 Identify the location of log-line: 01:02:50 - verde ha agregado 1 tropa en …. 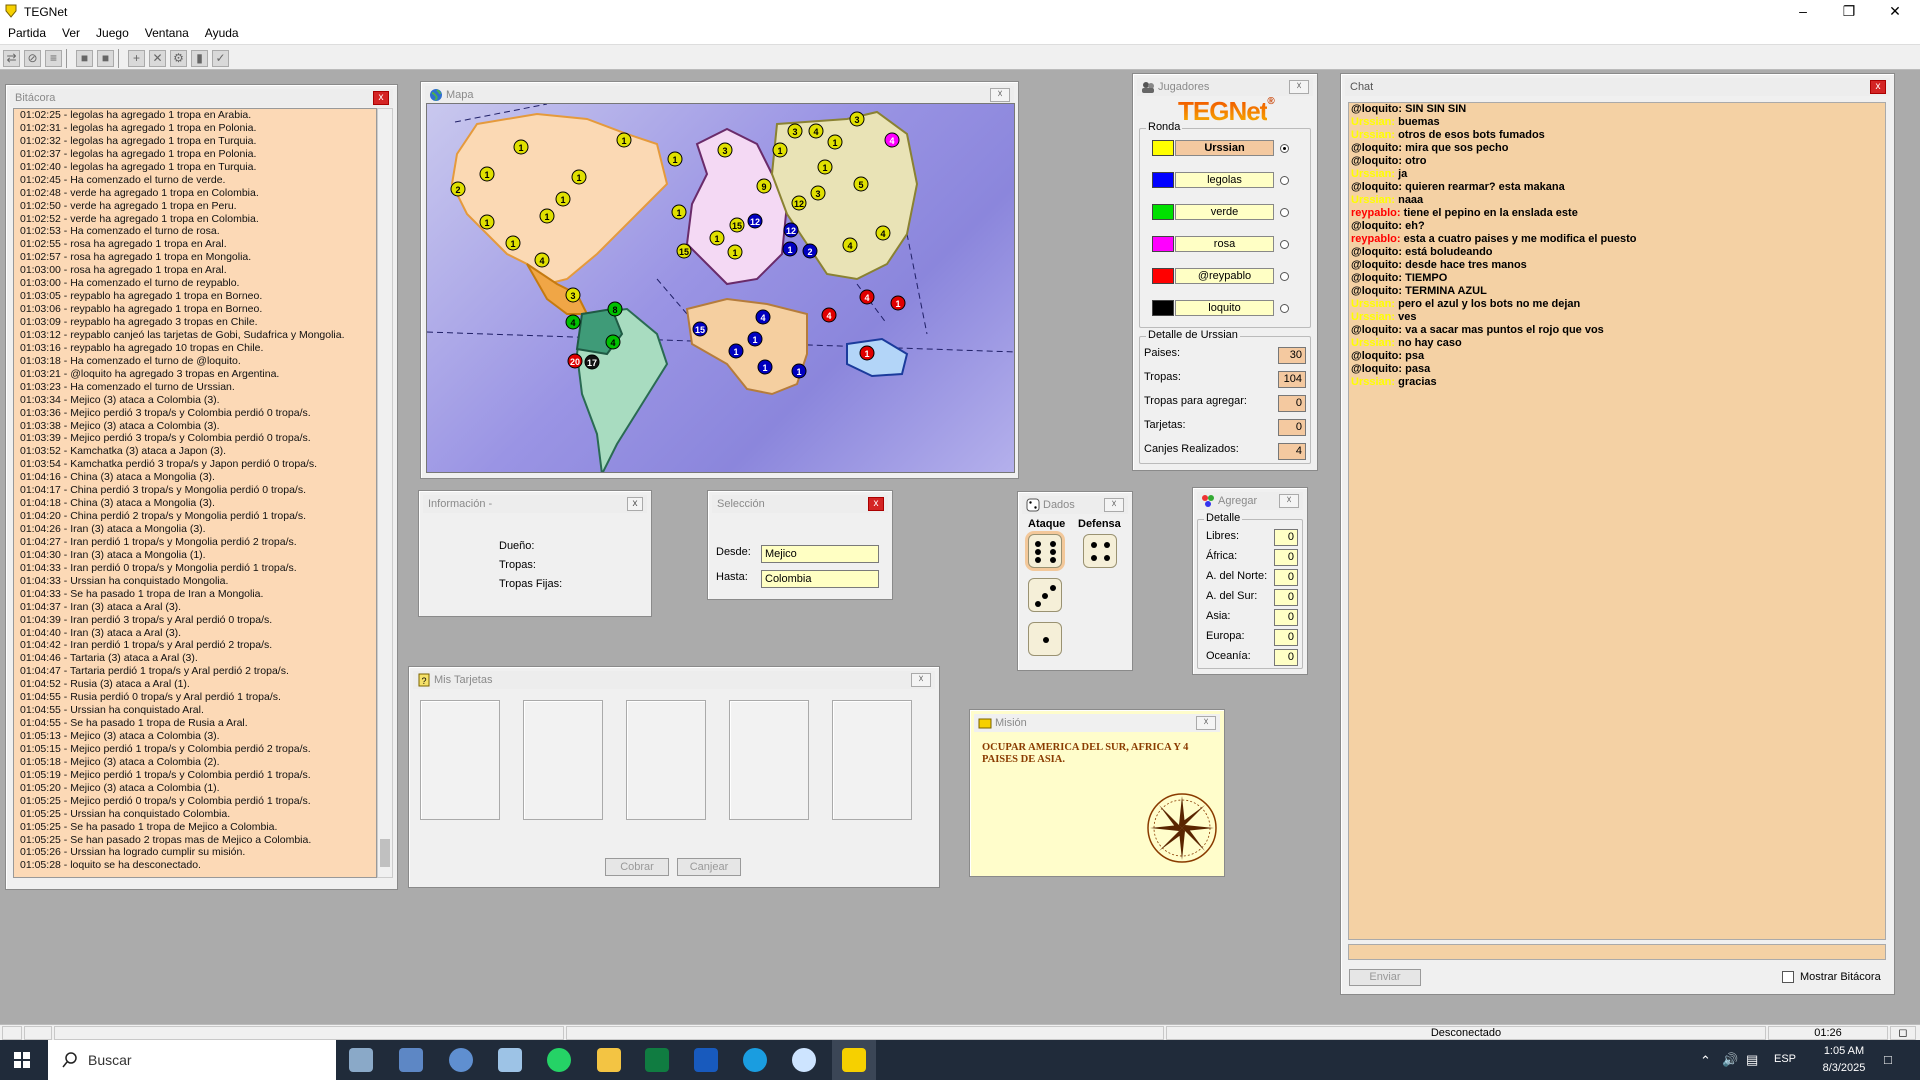
(128, 205).